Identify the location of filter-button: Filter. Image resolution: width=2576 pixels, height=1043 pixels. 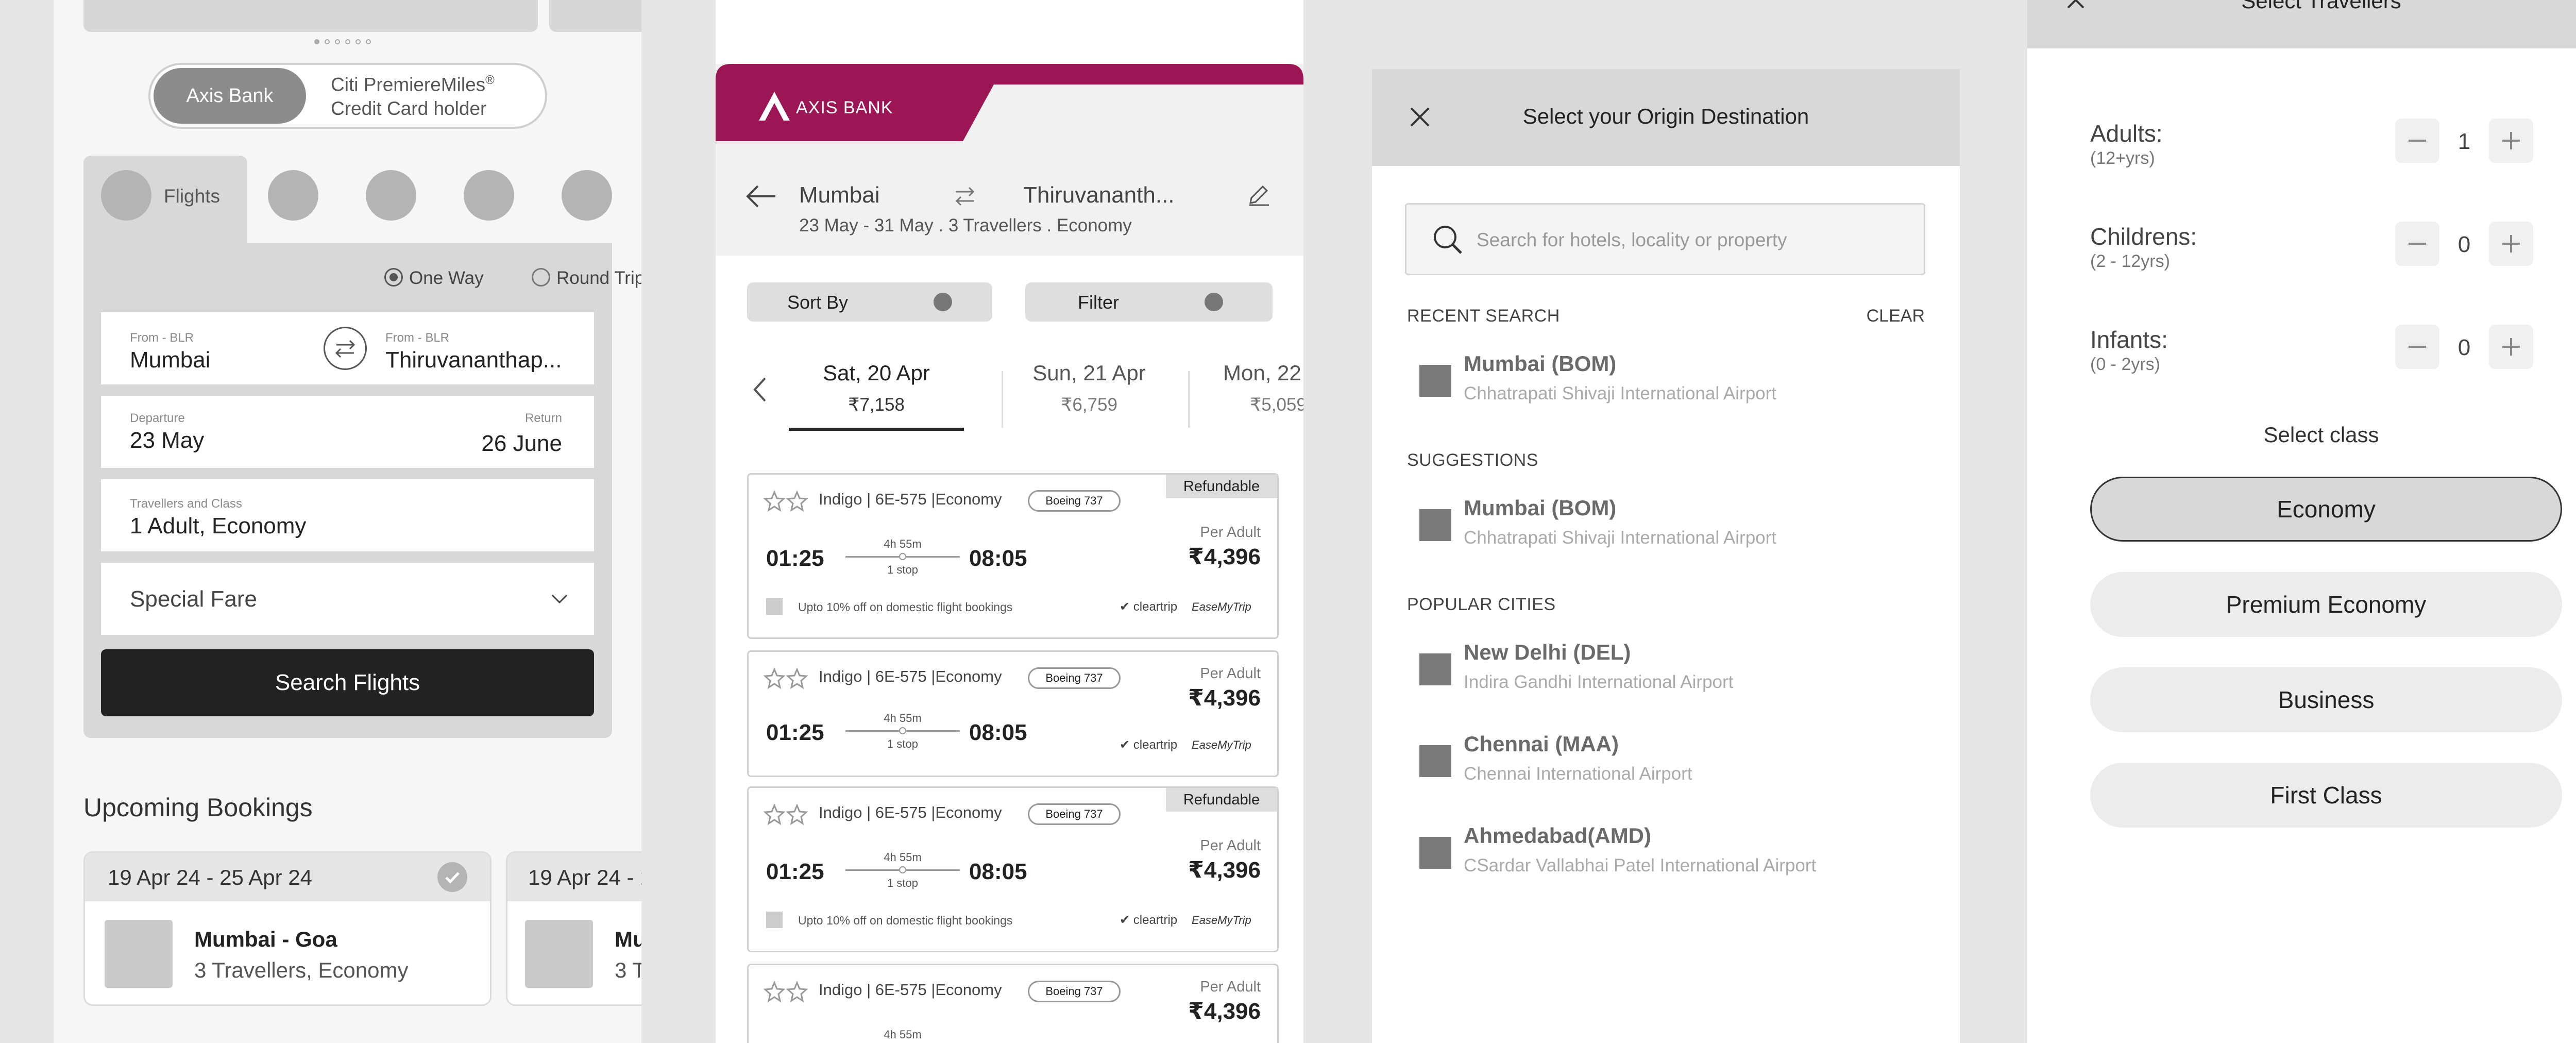
(1149, 302).